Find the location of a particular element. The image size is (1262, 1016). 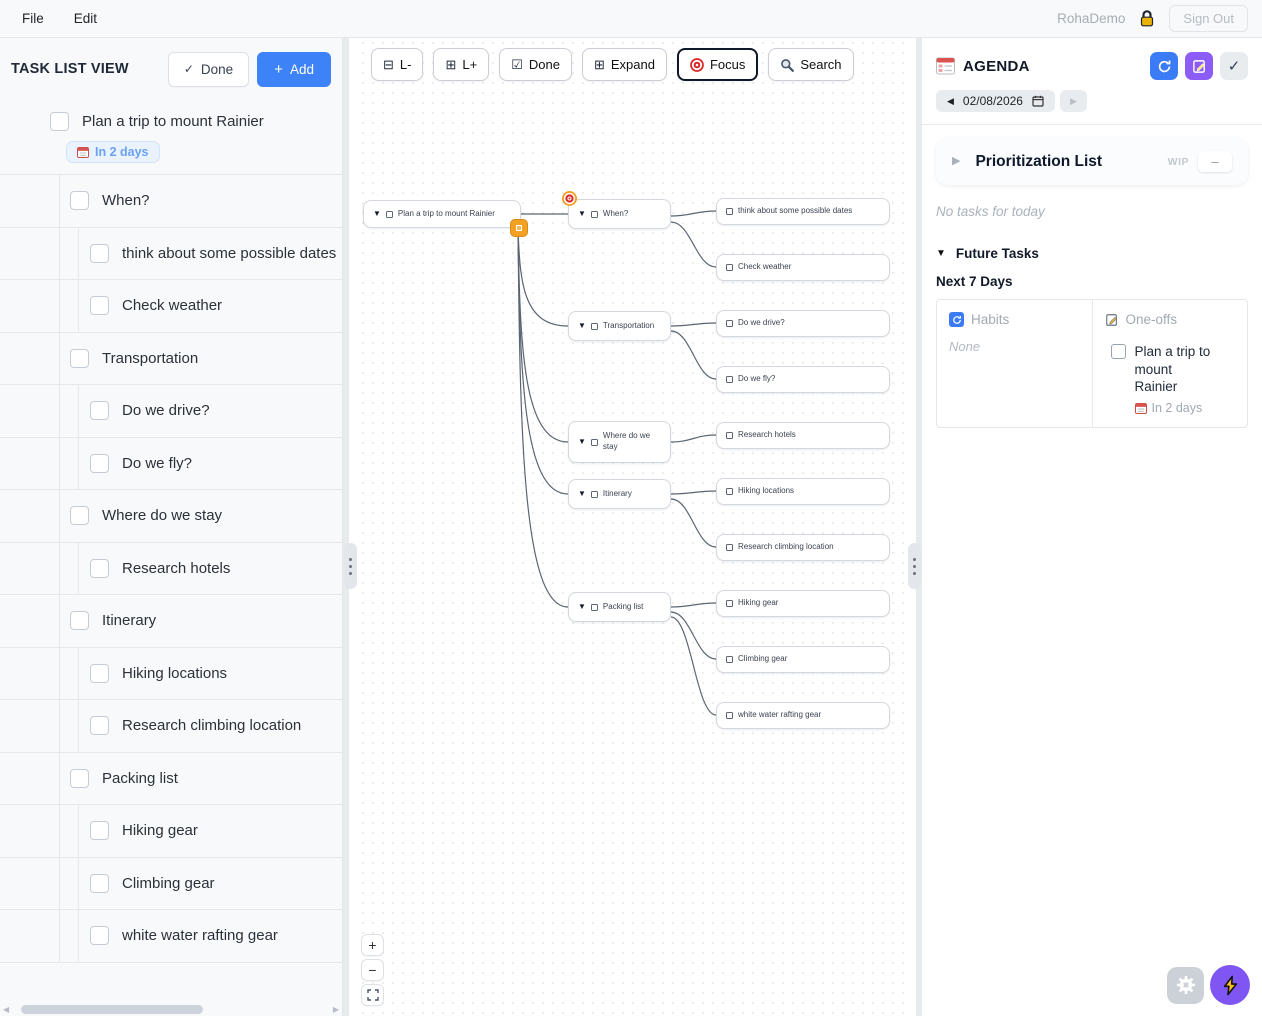

settings-button is located at coordinates (1185, 985).